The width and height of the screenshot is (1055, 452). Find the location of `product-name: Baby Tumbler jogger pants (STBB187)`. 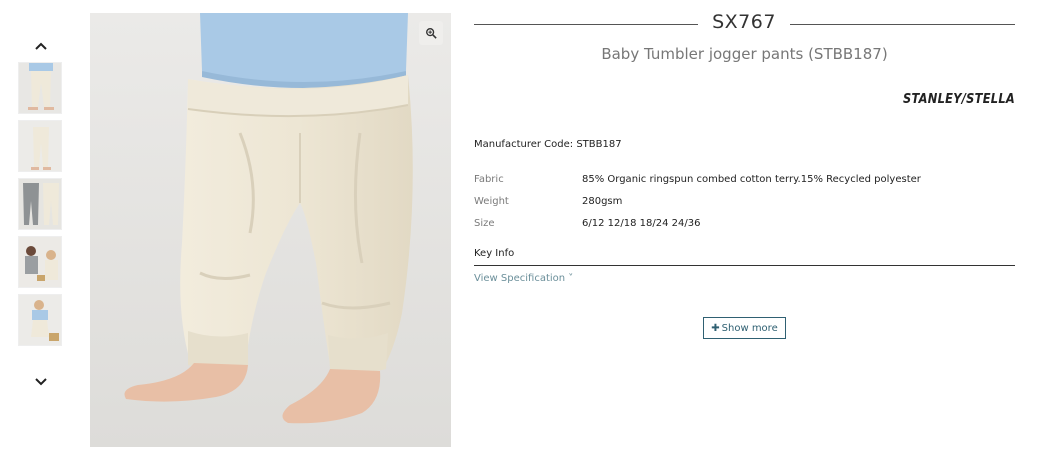

product-name: Baby Tumbler jogger pants (STBB187) is located at coordinates (744, 54).